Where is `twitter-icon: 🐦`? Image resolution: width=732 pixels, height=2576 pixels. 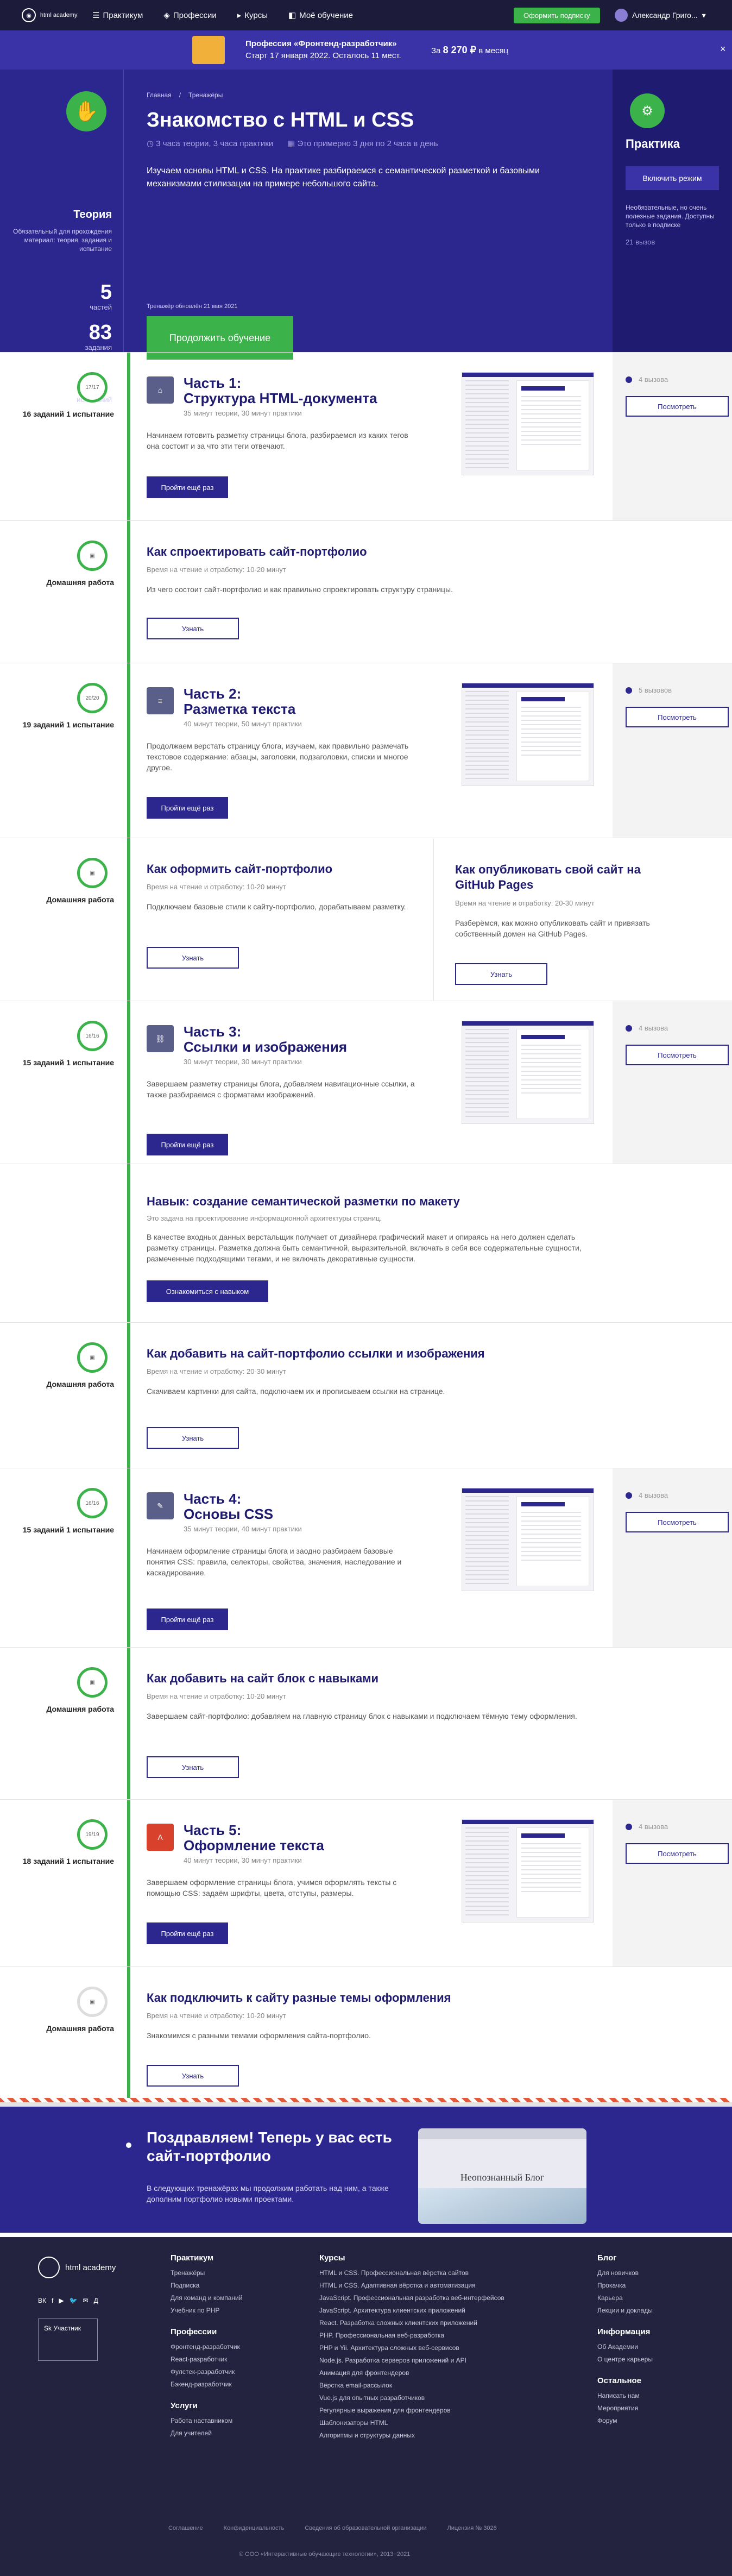 twitter-icon: 🐦 is located at coordinates (74, 2300).